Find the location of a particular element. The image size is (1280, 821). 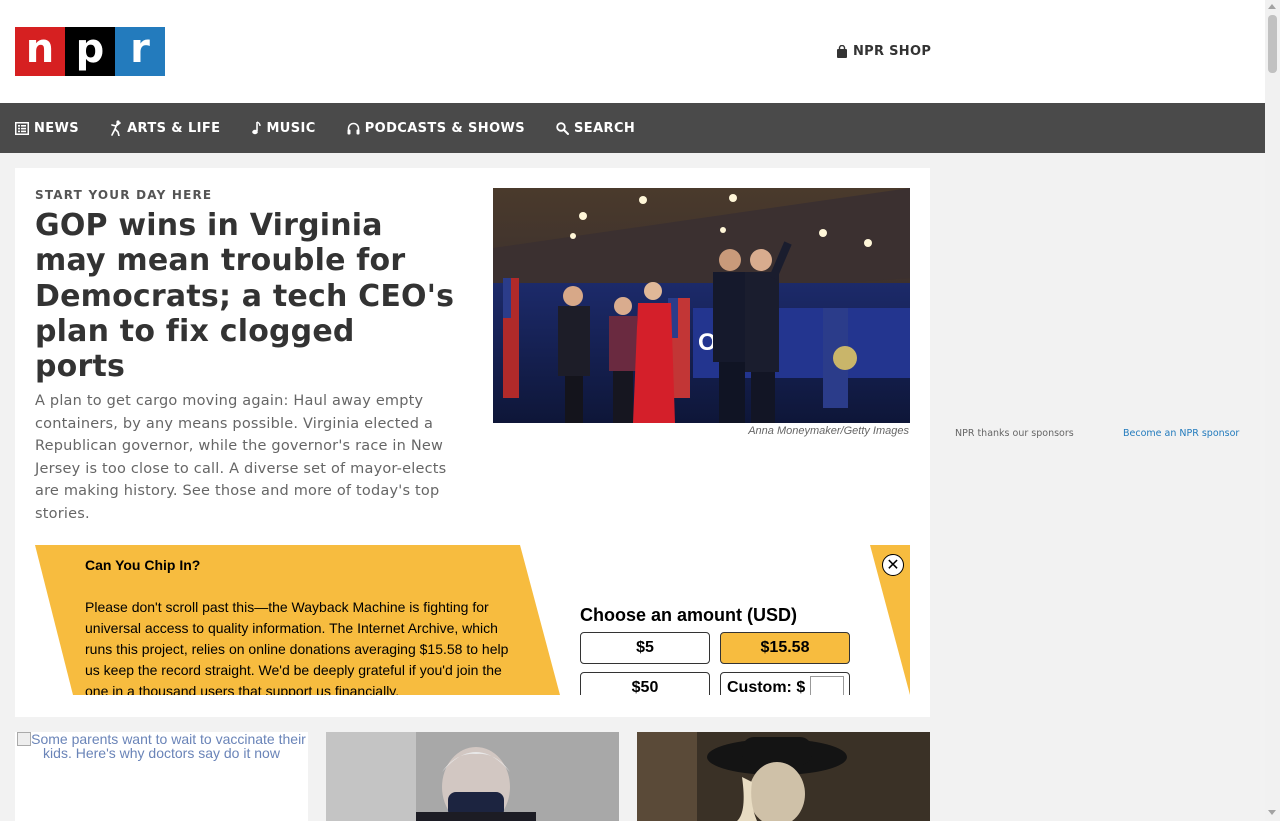

broken-image-icon is located at coordinates (24, 739).